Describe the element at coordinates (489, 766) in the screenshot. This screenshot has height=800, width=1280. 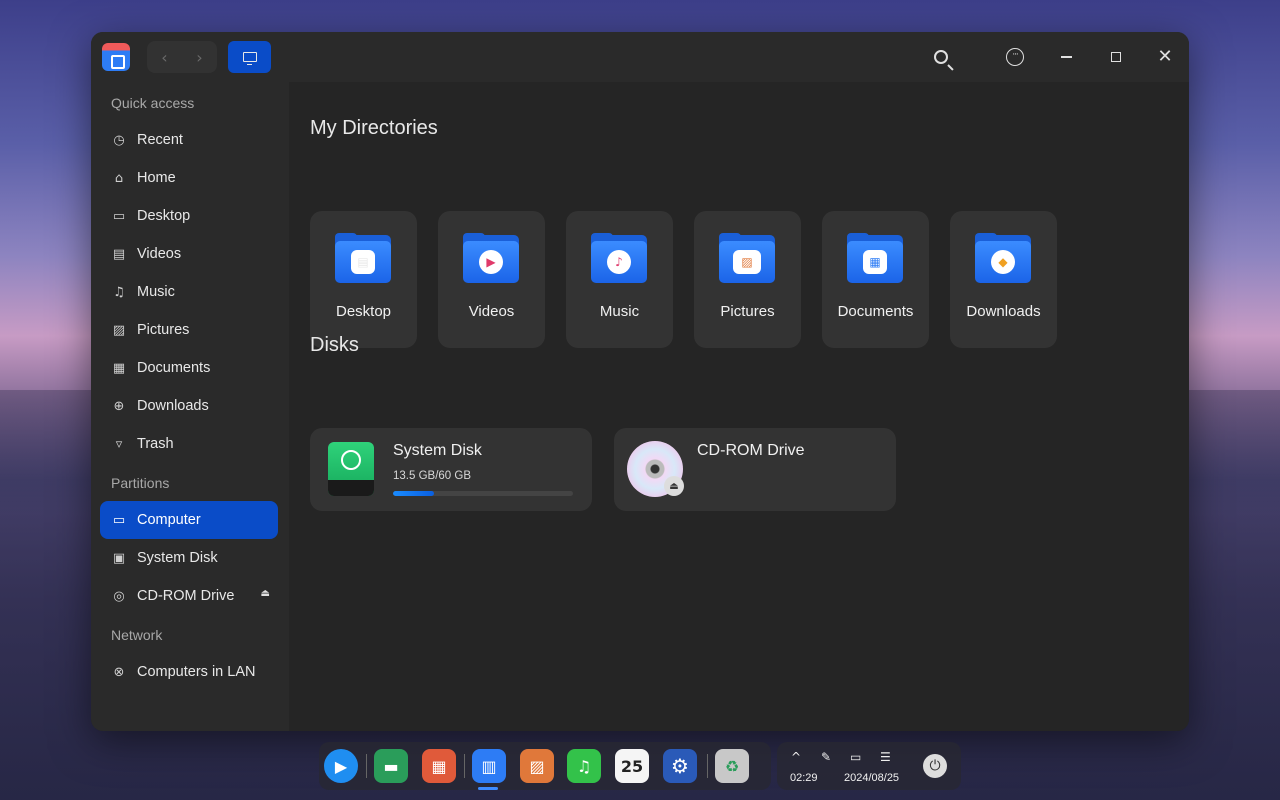
I see `file-manager-icon: ▥` at that location.